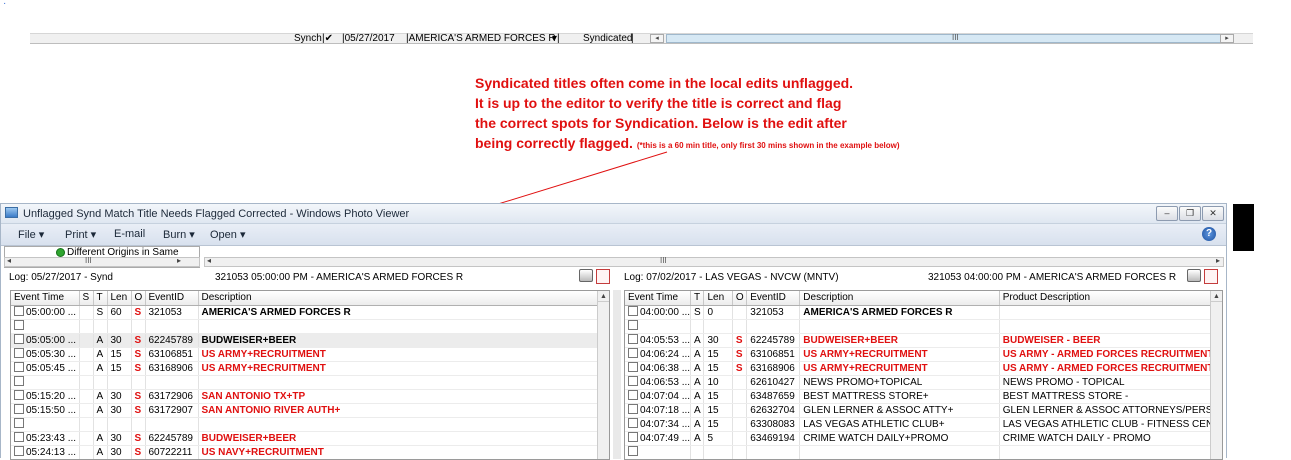 Image resolution: width=1291 pixels, height=460 pixels. I want to click on printer-icon, so click(586, 275).